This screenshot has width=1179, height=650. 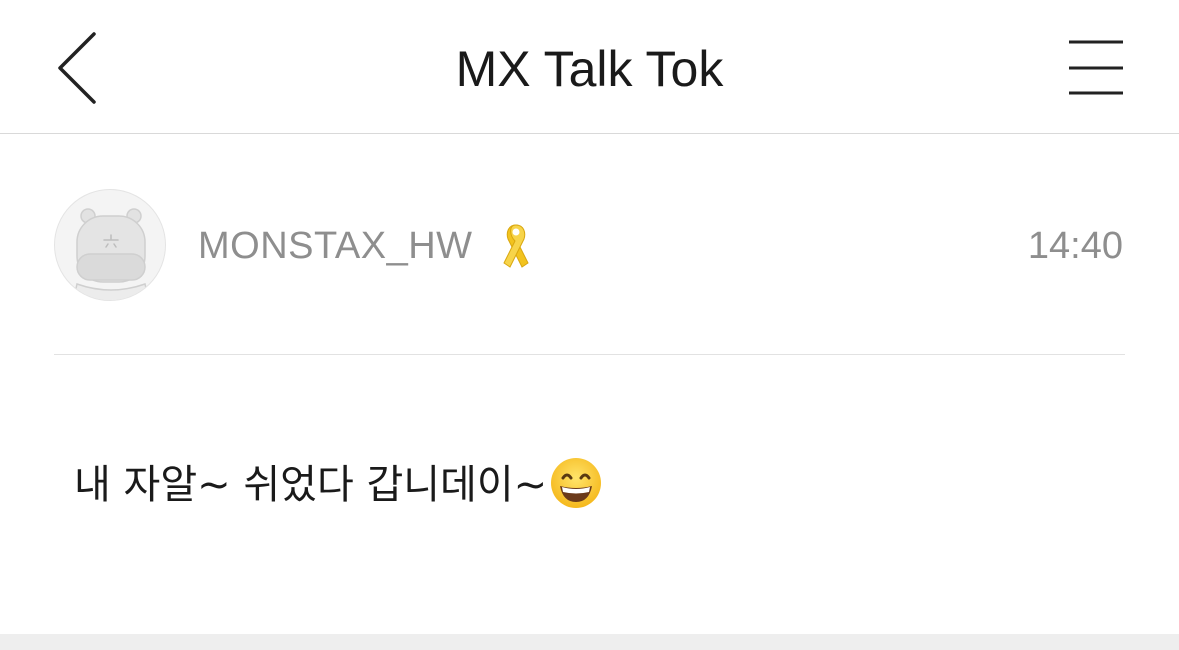 I want to click on menu-button, so click(x=1096, y=69).